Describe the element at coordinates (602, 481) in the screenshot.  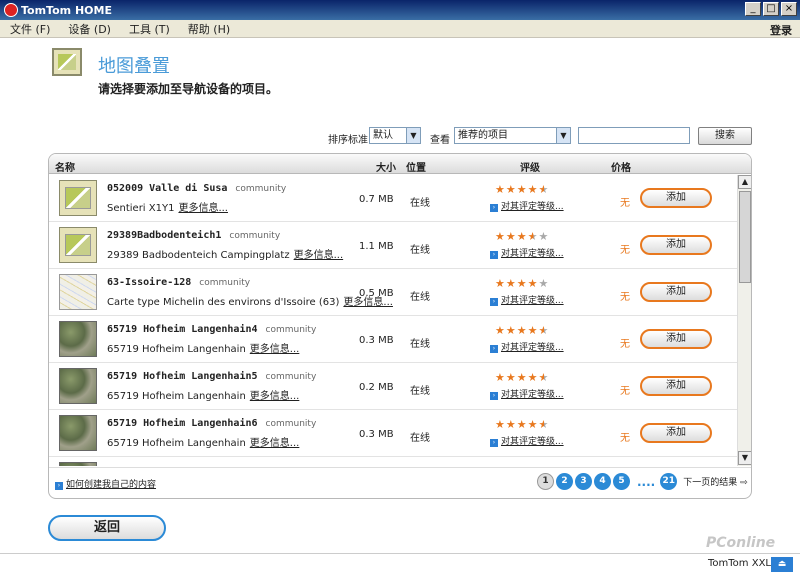
I see `page-4: 4` at that location.